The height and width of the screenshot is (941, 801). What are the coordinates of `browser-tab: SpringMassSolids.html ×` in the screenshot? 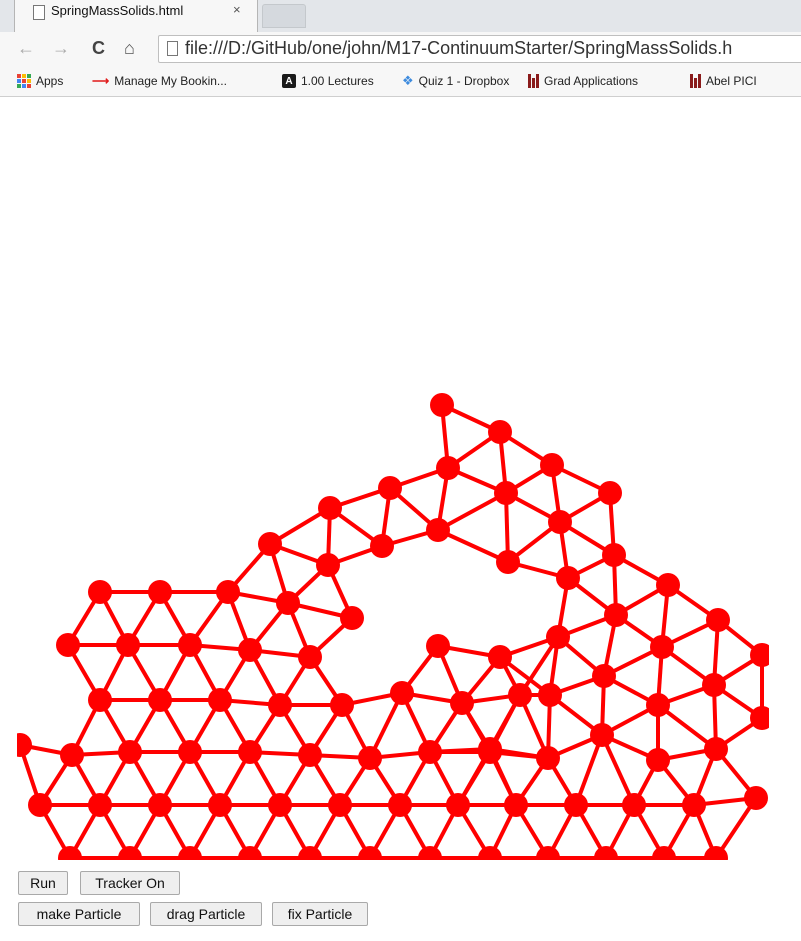 It's located at (136, 16).